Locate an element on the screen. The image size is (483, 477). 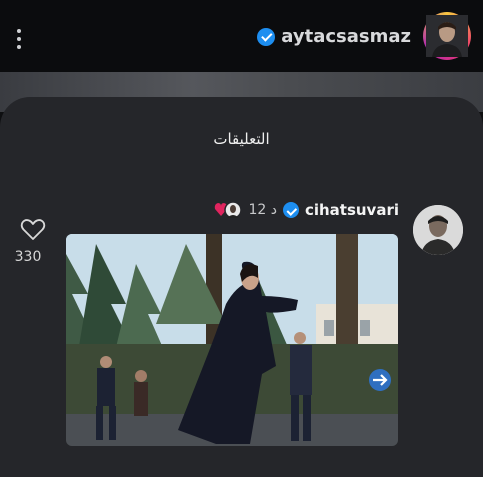
commenter-avatar is located at coordinates (438, 230).